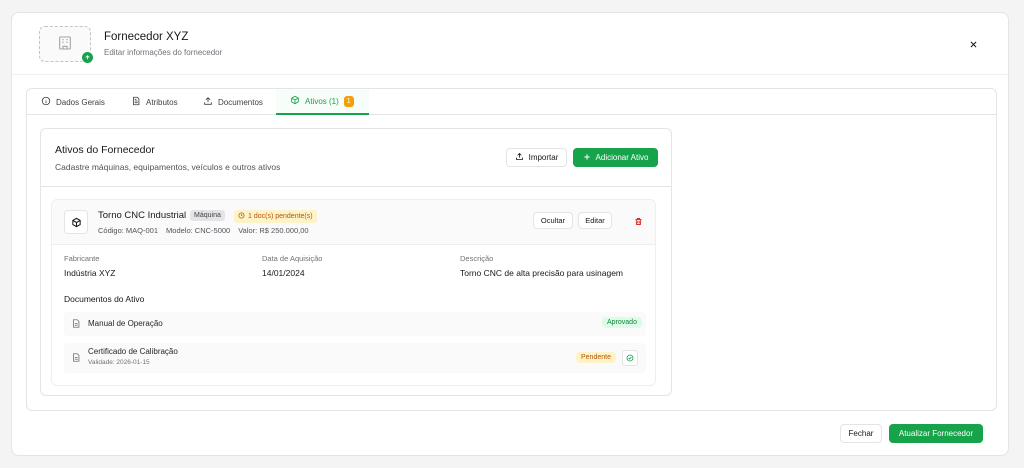  I want to click on asset-docs-title: Documentos do Ativo, so click(104, 299).